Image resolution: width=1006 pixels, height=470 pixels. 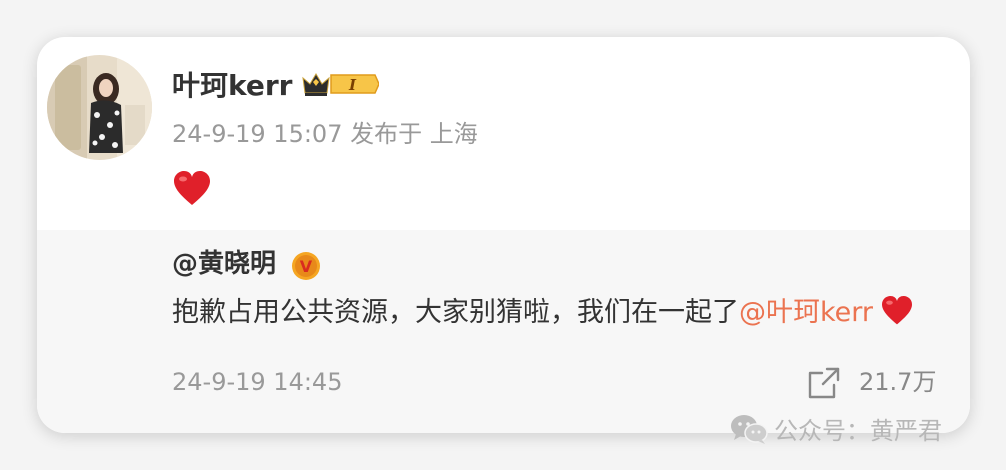 What do you see at coordinates (455, 312) in the screenshot?
I see `repost-text: 抱歉占用公共资源，大家别猜啦，我们在一起了` at bounding box center [455, 312].